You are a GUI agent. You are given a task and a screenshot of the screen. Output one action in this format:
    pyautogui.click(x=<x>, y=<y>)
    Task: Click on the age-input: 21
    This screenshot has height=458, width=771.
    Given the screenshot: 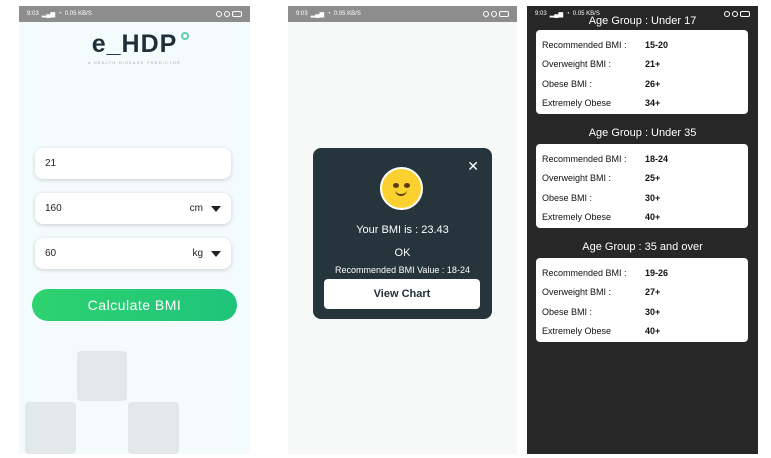 What is the action you would take?
    pyautogui.click(x=133, y=163)
    